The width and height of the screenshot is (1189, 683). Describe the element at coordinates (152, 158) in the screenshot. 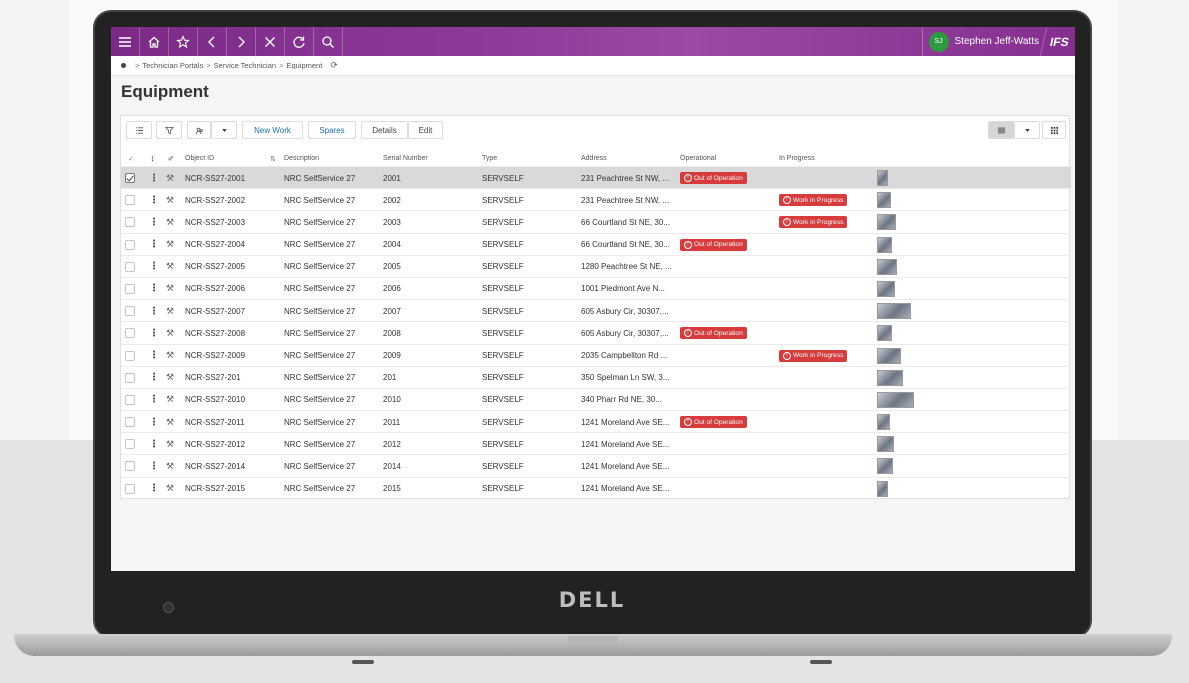

I see `header-kebab-icon: ⋮` at that location.